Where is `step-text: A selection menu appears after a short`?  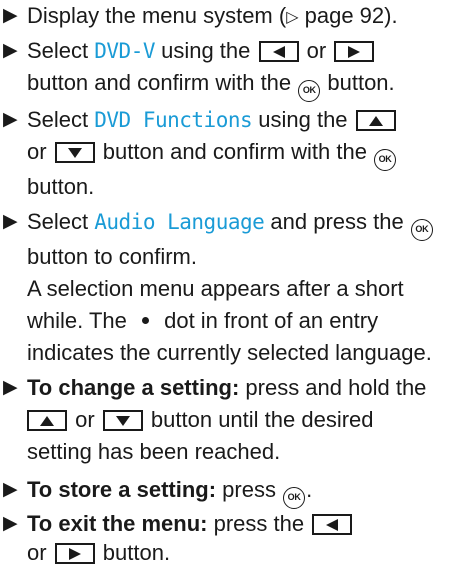
step-text: A selection menu appears after a short is located at coordinates (215, 288).